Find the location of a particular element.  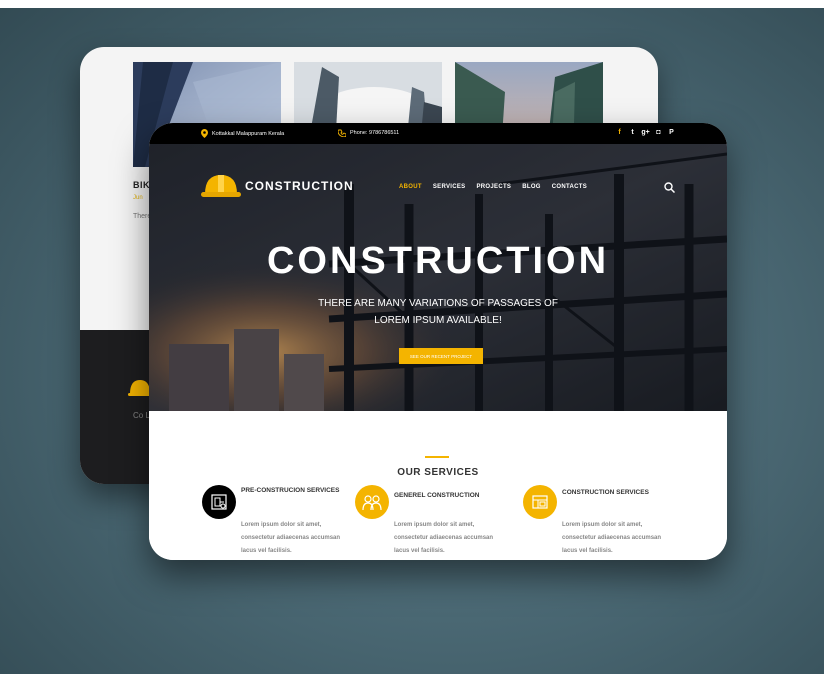

section-divider is located at coordinates (437, 457).